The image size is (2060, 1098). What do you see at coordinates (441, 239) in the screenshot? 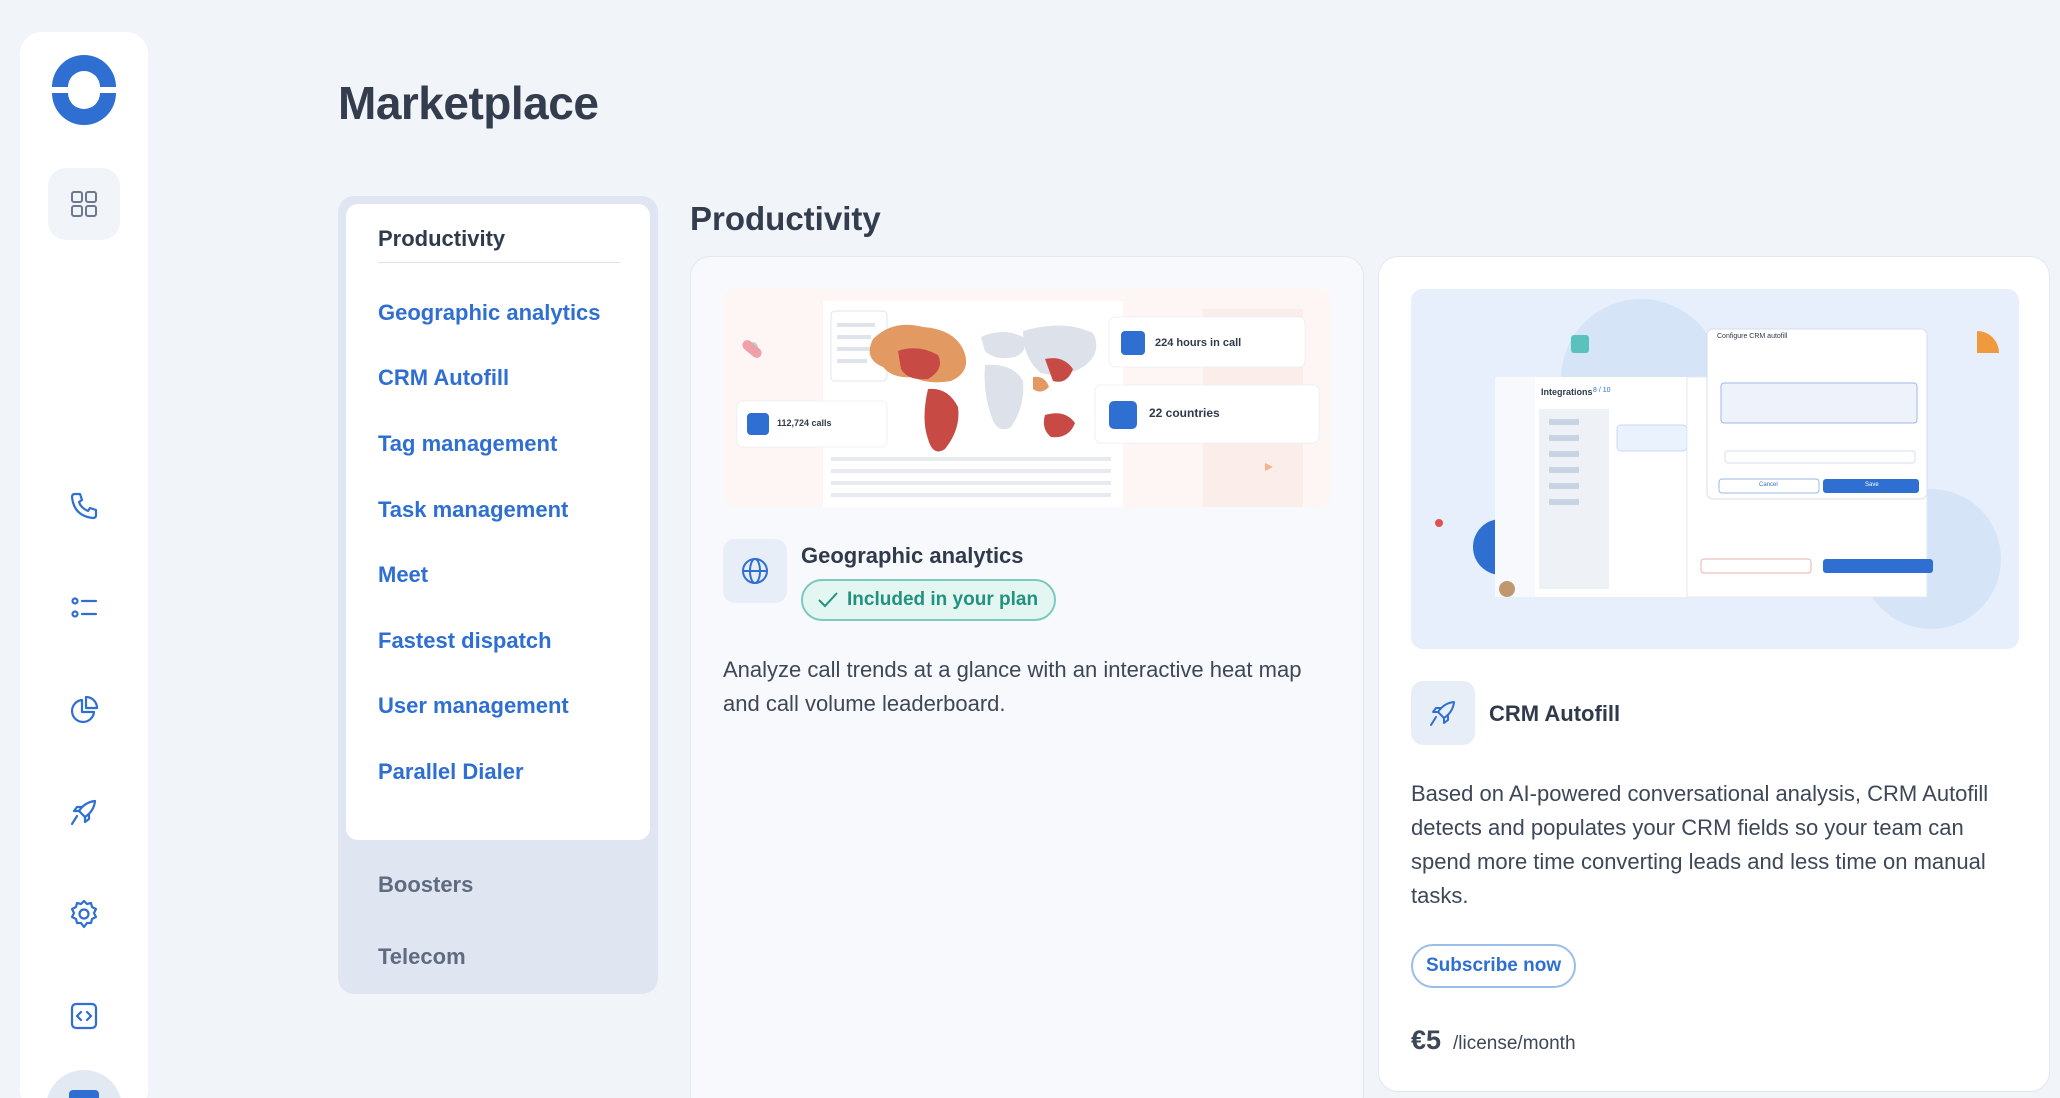
I see `category-productivity: Productivity` at bounding box center [441, 239].